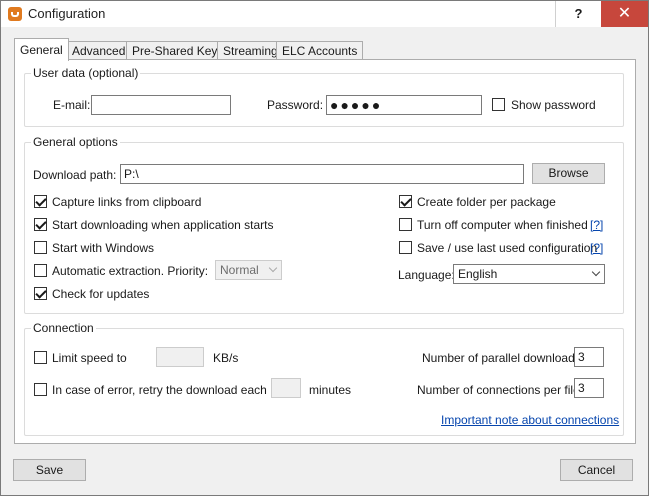 The width and height of the screenshot is (649, 496). I want to click on tab-advanced: Advanced, so click(99, 50).